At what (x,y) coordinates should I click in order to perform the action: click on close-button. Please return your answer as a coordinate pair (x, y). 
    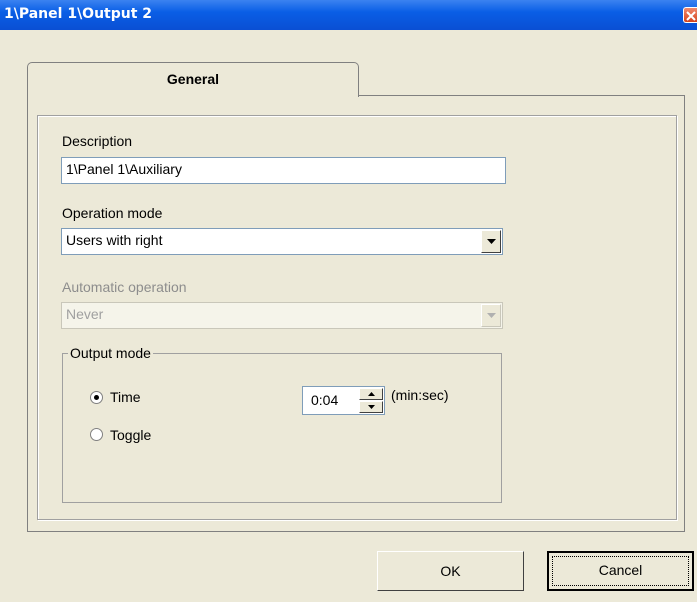
    Looking at the image, I should click on (690, 15).